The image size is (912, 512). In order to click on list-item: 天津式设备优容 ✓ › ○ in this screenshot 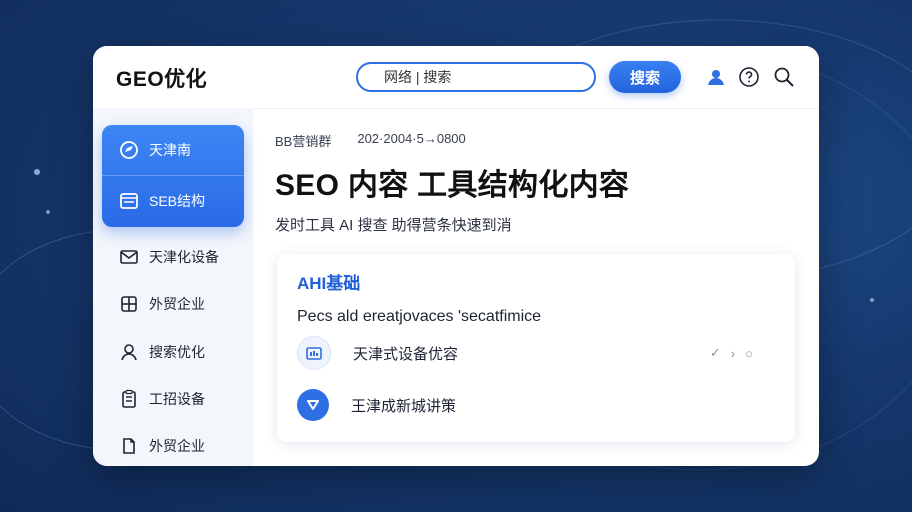, I will do `click(537, 353)`.